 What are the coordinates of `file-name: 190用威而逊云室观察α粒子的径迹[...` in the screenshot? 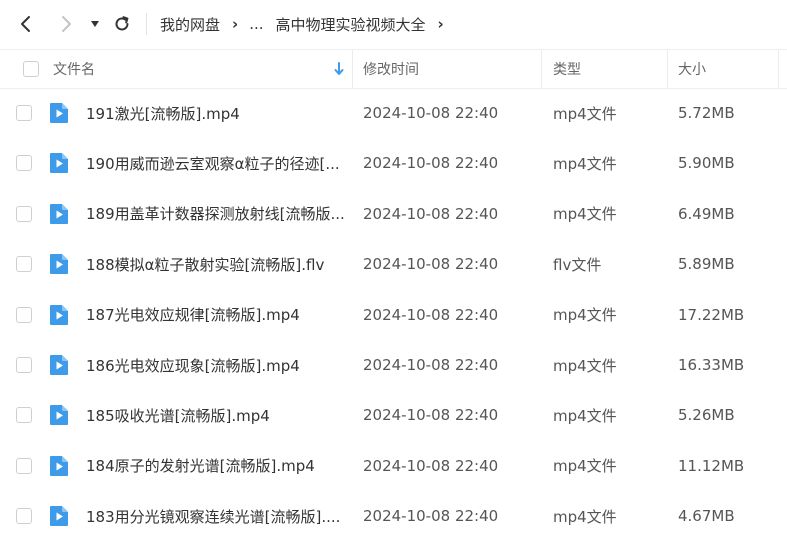 It's located at (217, 163).